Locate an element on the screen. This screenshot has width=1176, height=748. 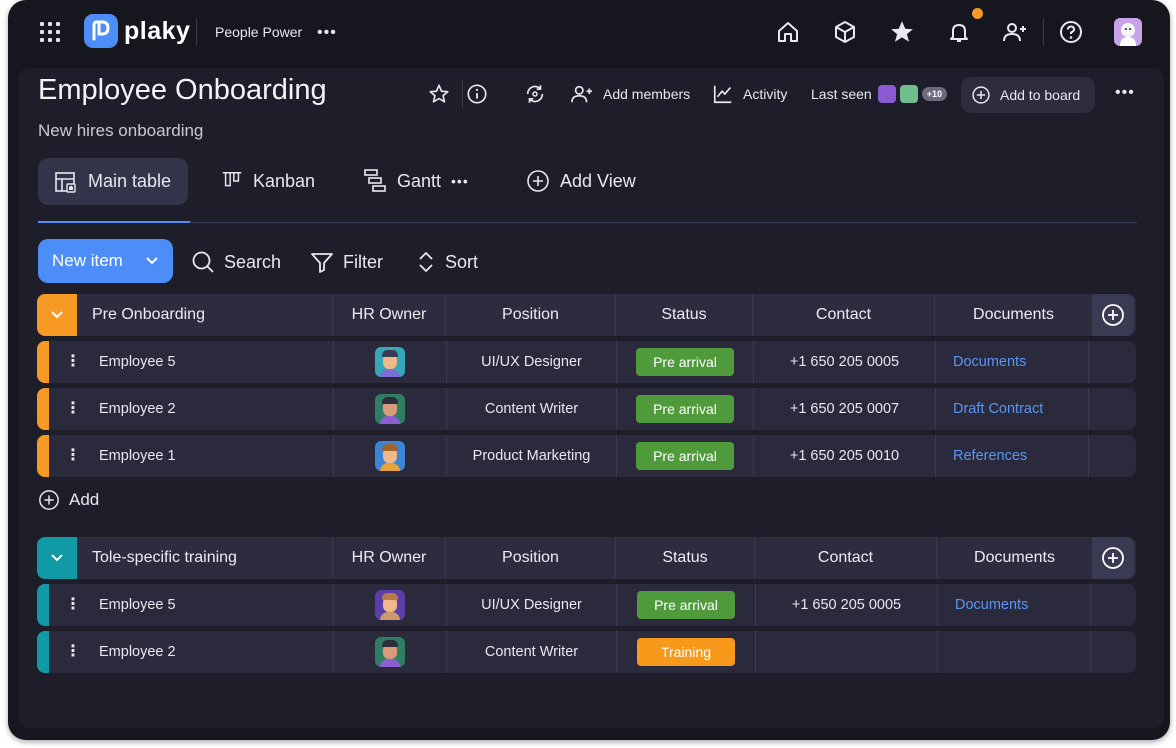
sort-button: Sort is located at coordinates (447, 262).